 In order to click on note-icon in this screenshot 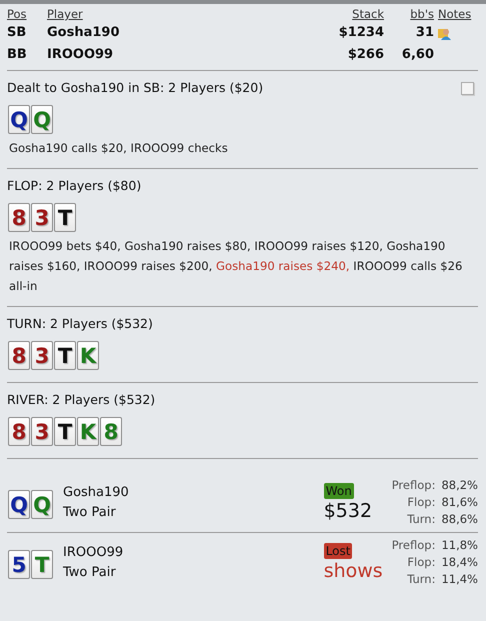, I will do `click(467, 88)`.